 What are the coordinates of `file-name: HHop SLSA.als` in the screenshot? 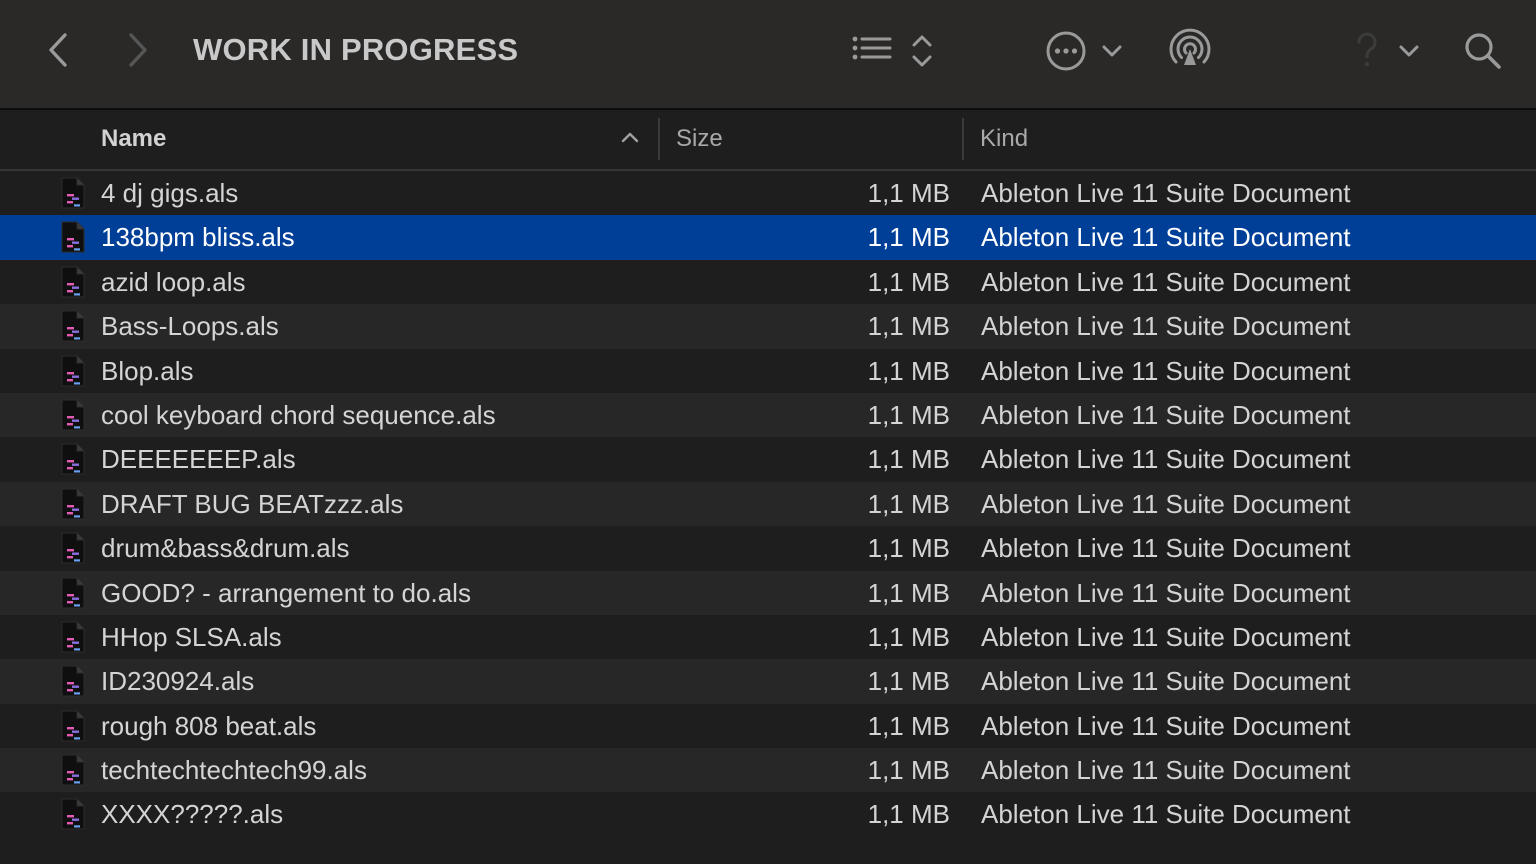 It's located at (191, 636).